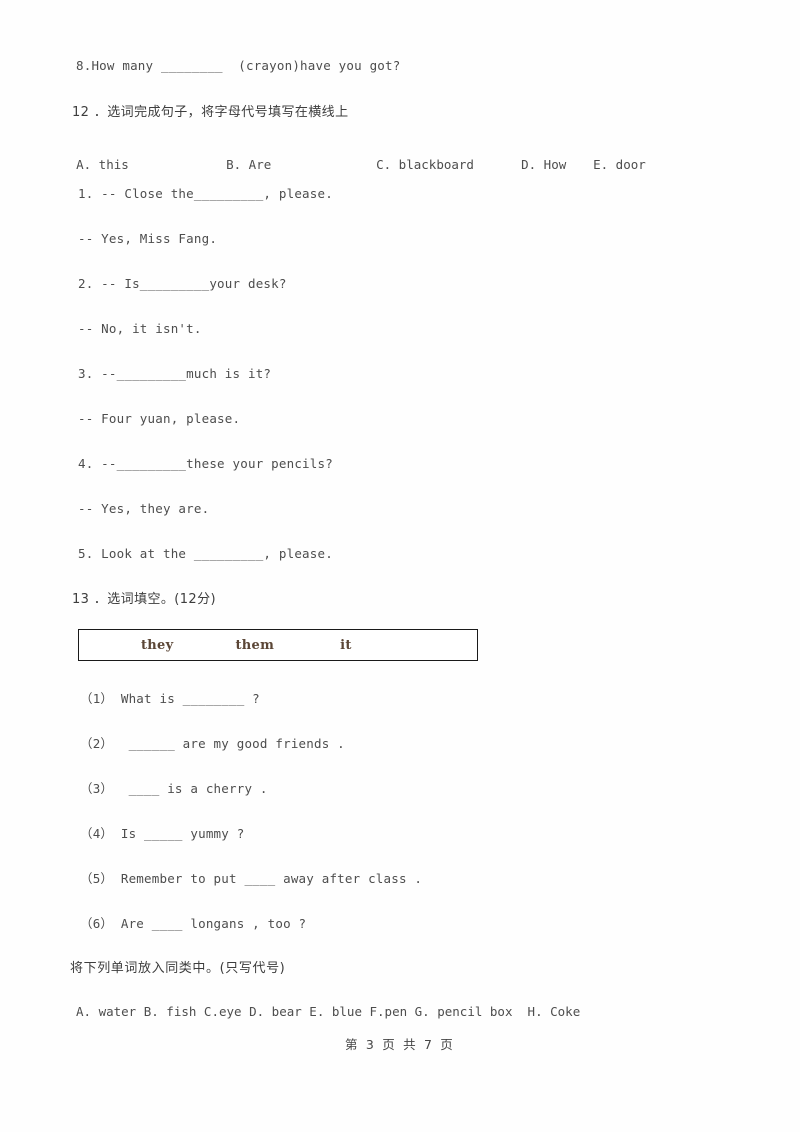  What do you see at coordinates (175, 373) in the screenshot?
I see `q12-item-3: 3. --_________much is it?` at bounding box center [175, 373].